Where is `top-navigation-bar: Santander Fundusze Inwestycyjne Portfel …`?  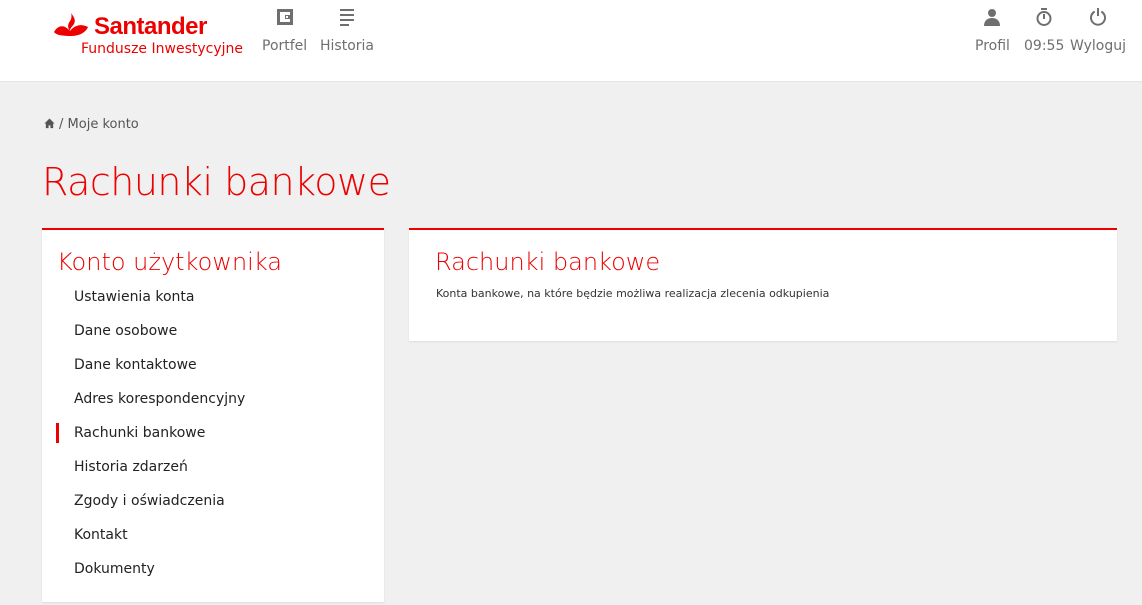
top-navigation-bar: Santander Fundusze Inwestycyjne Portfel … is located at coordinates (571, 41).